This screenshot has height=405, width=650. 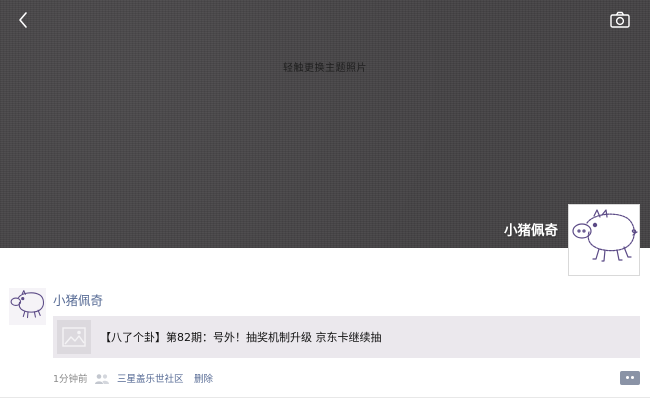 I want to click on post-author-avatar, so click(x=27, y=306).